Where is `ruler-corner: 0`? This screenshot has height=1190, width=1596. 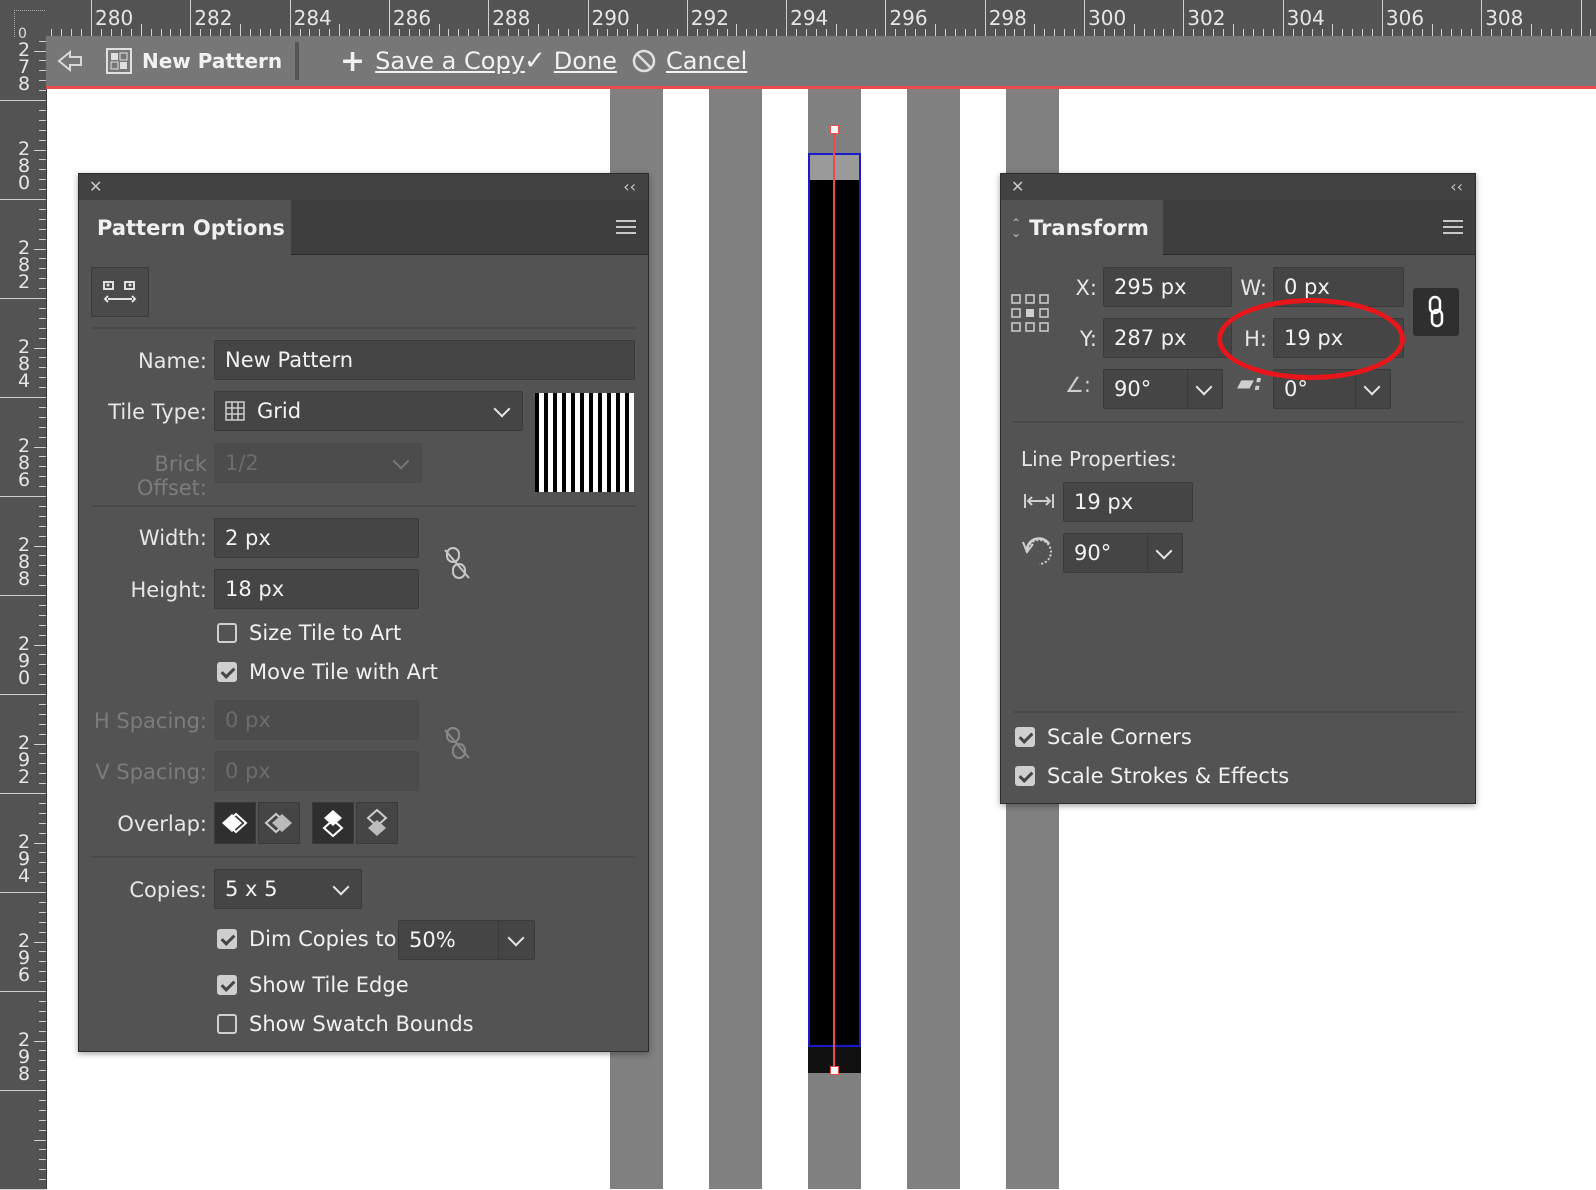
ruler-corner: 0 is located at coordinates (23, 21).